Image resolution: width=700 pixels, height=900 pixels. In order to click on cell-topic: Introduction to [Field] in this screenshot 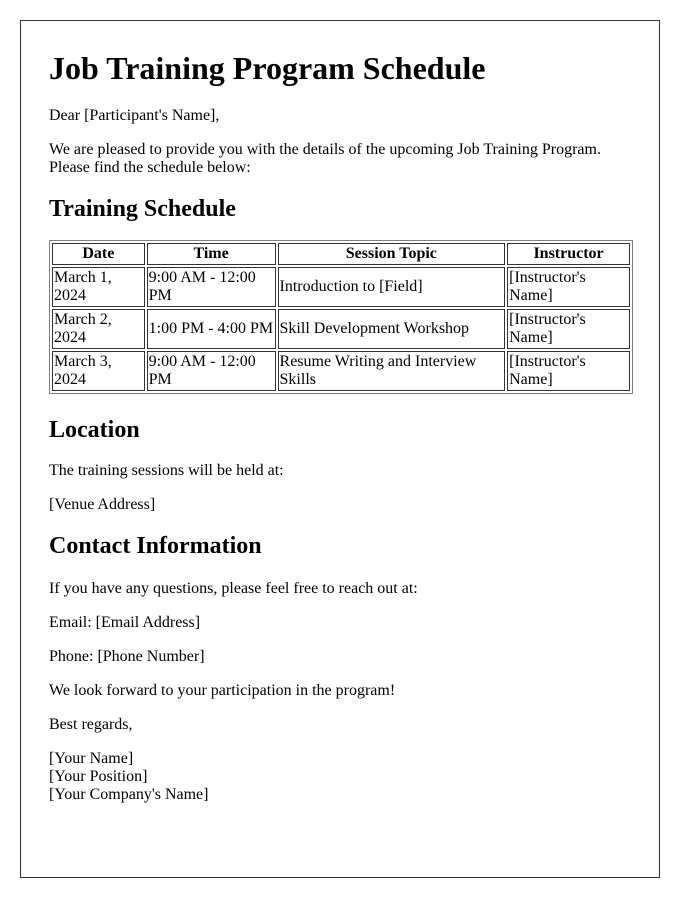, I will do `click(391, 287)`.